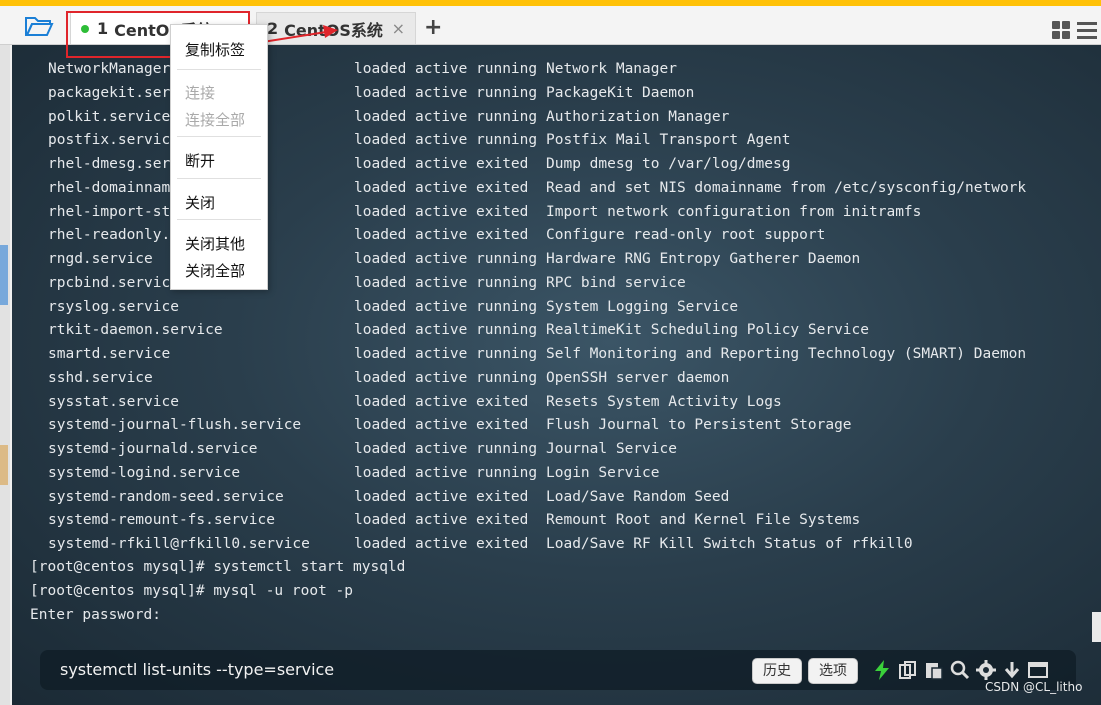 Image resolution: width=1101 pixels, height=705 pixels. Describe the element at coordinates (161, 520) in the screenshot. I see `service-unit: systemd-remount-fs.service` at that location.